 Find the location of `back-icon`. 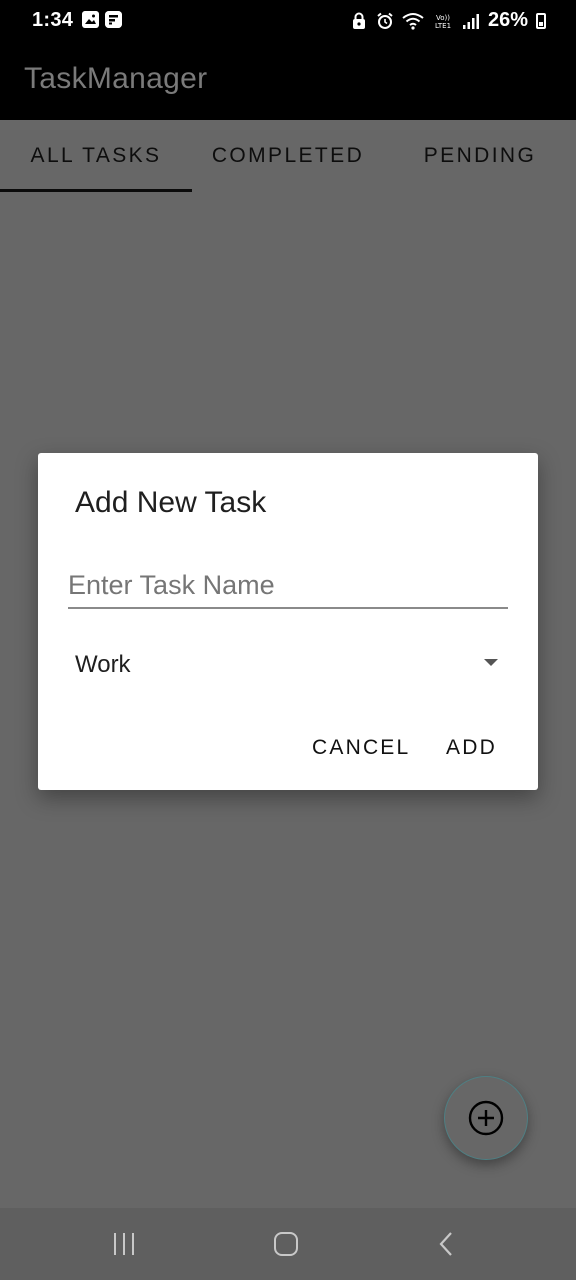

back-icon is located at coordinates (447, 1244).